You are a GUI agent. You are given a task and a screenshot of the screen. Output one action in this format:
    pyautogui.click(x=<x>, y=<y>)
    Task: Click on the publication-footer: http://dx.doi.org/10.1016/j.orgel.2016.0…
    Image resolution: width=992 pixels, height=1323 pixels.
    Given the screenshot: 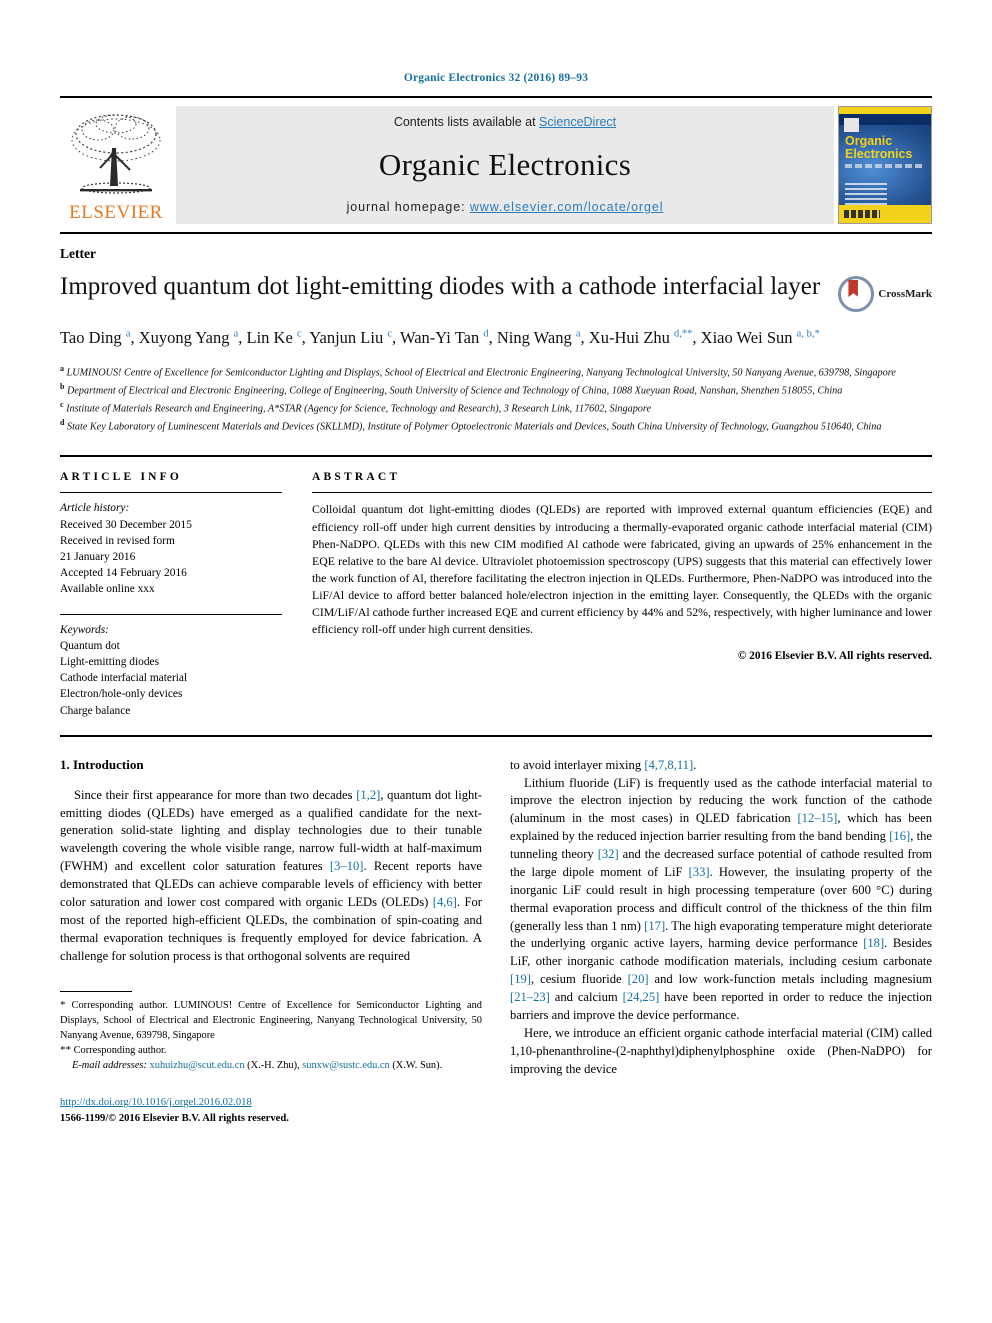 What is the action you would take?
    pyautogui.click(x=271, y=1110)
    